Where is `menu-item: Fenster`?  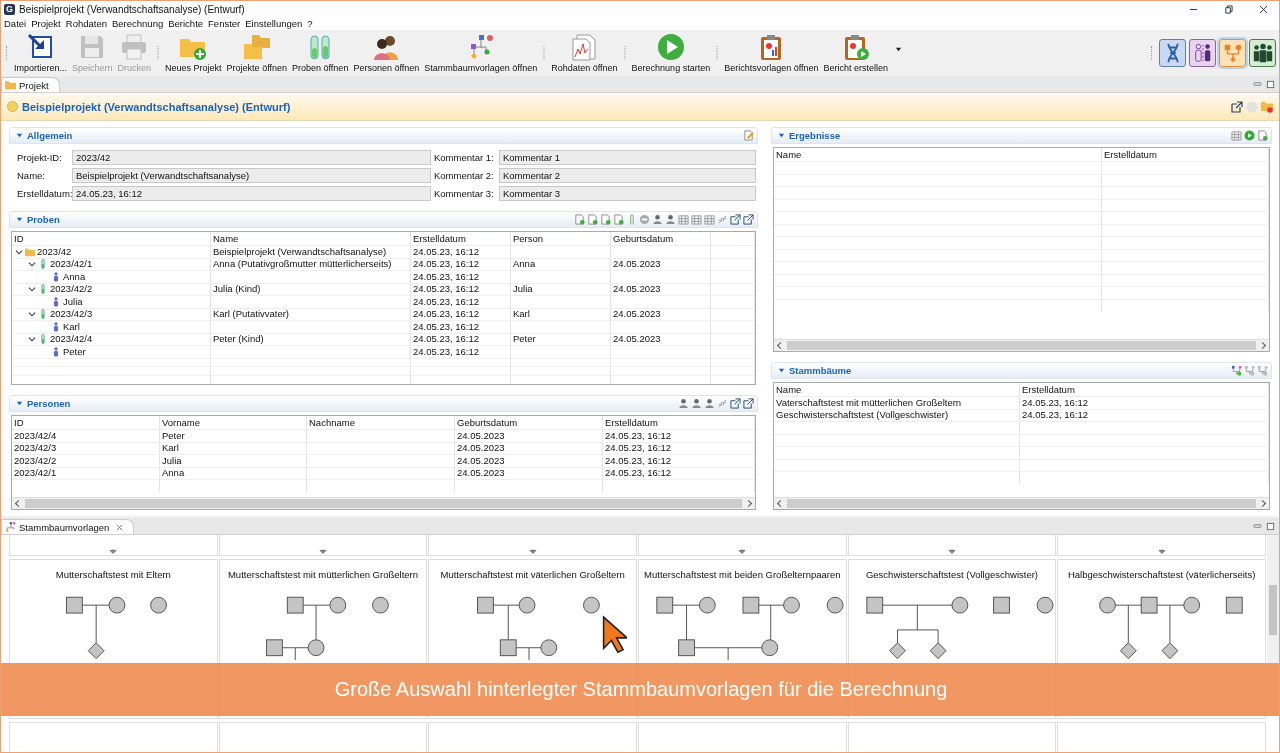
menu-item: Fenster is located at coordinates (224, 23).